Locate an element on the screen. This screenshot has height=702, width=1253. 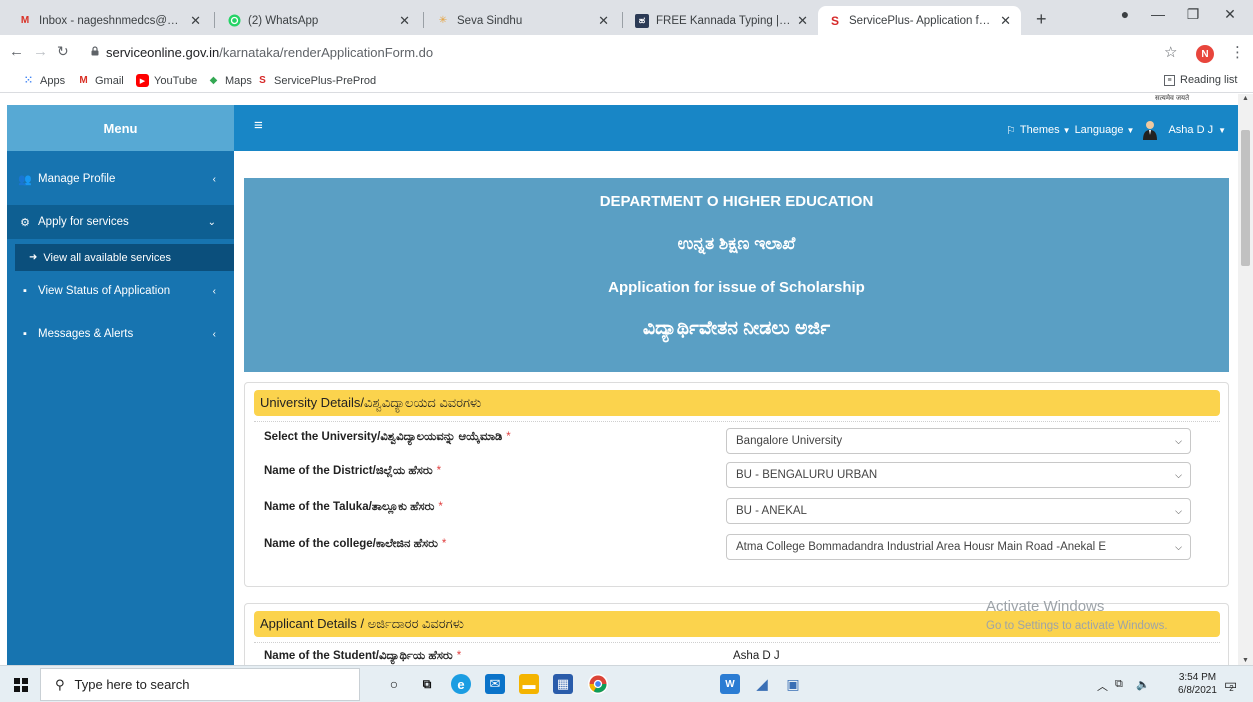
sidebar-item-apply-for-services: ⚙ Apply for services ⌄ is located at coordinates (120, 222).